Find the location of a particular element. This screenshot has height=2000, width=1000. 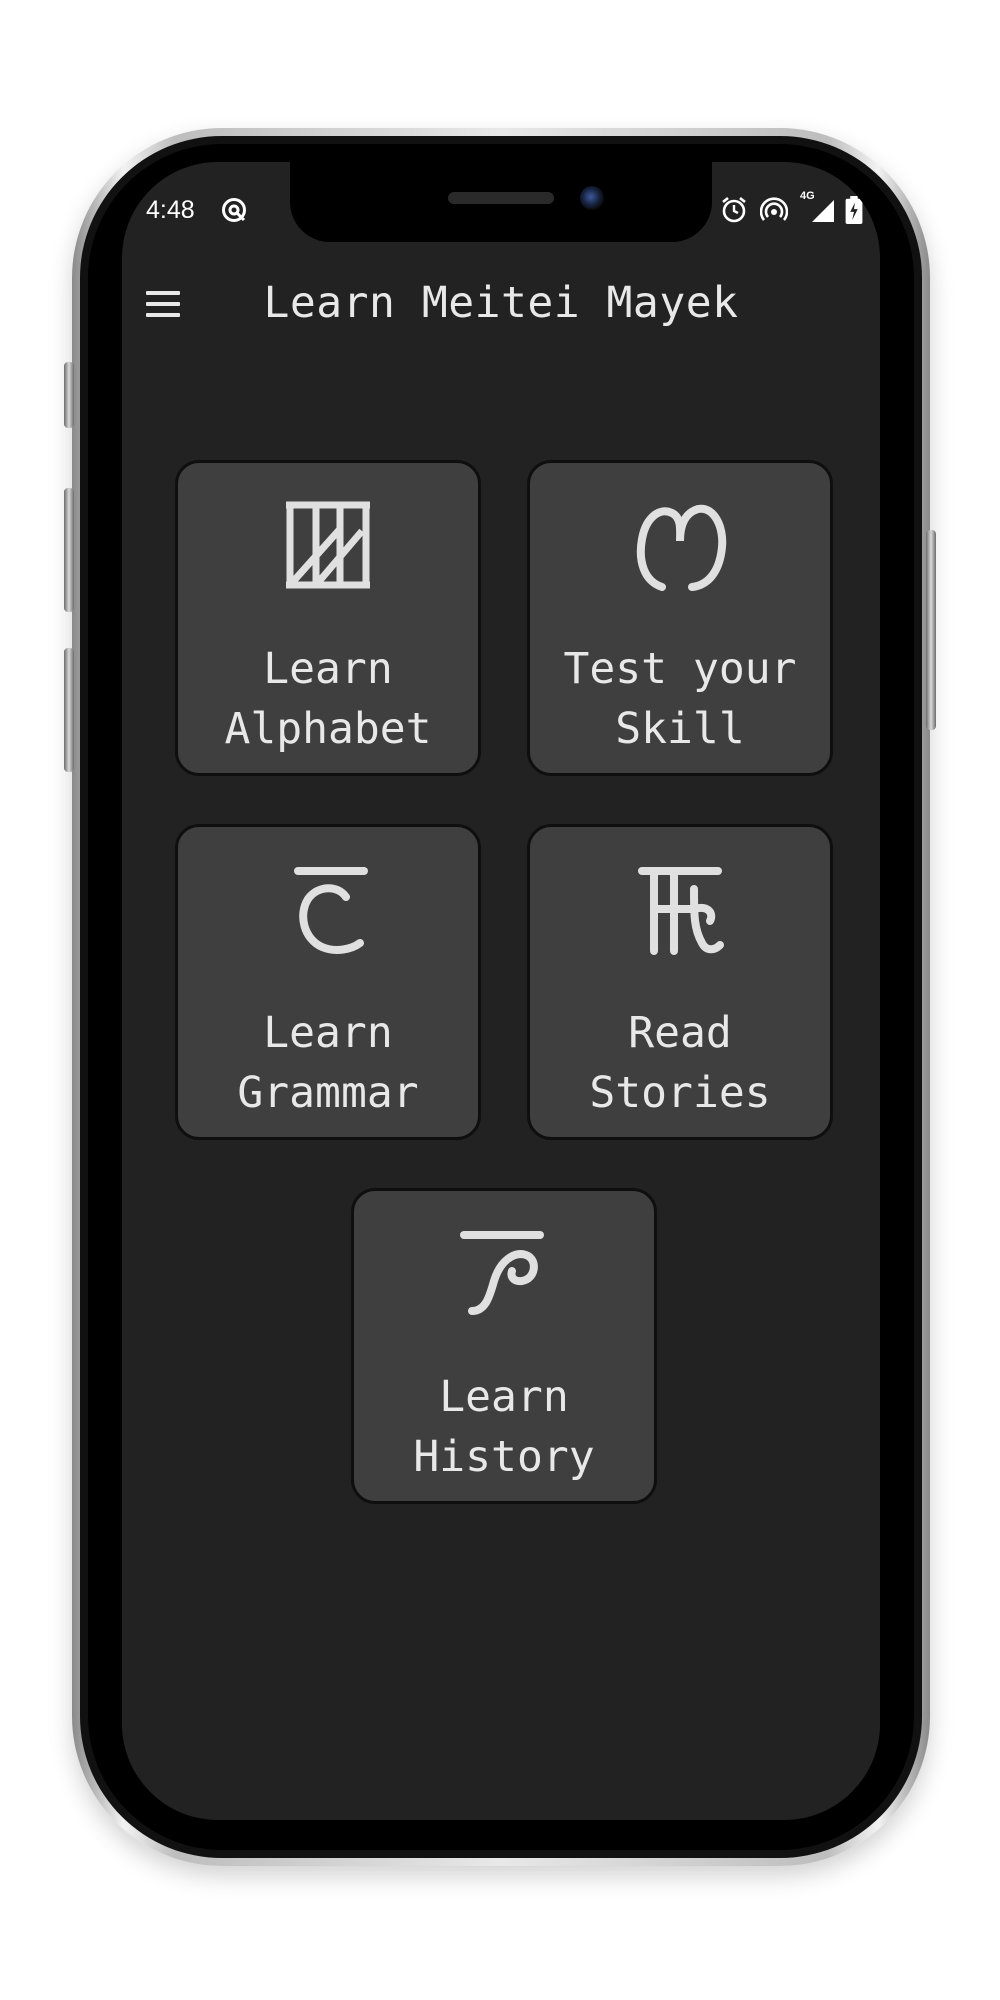

learn-grammar-card: Learn Grammar is located at coordinates (328, 982).